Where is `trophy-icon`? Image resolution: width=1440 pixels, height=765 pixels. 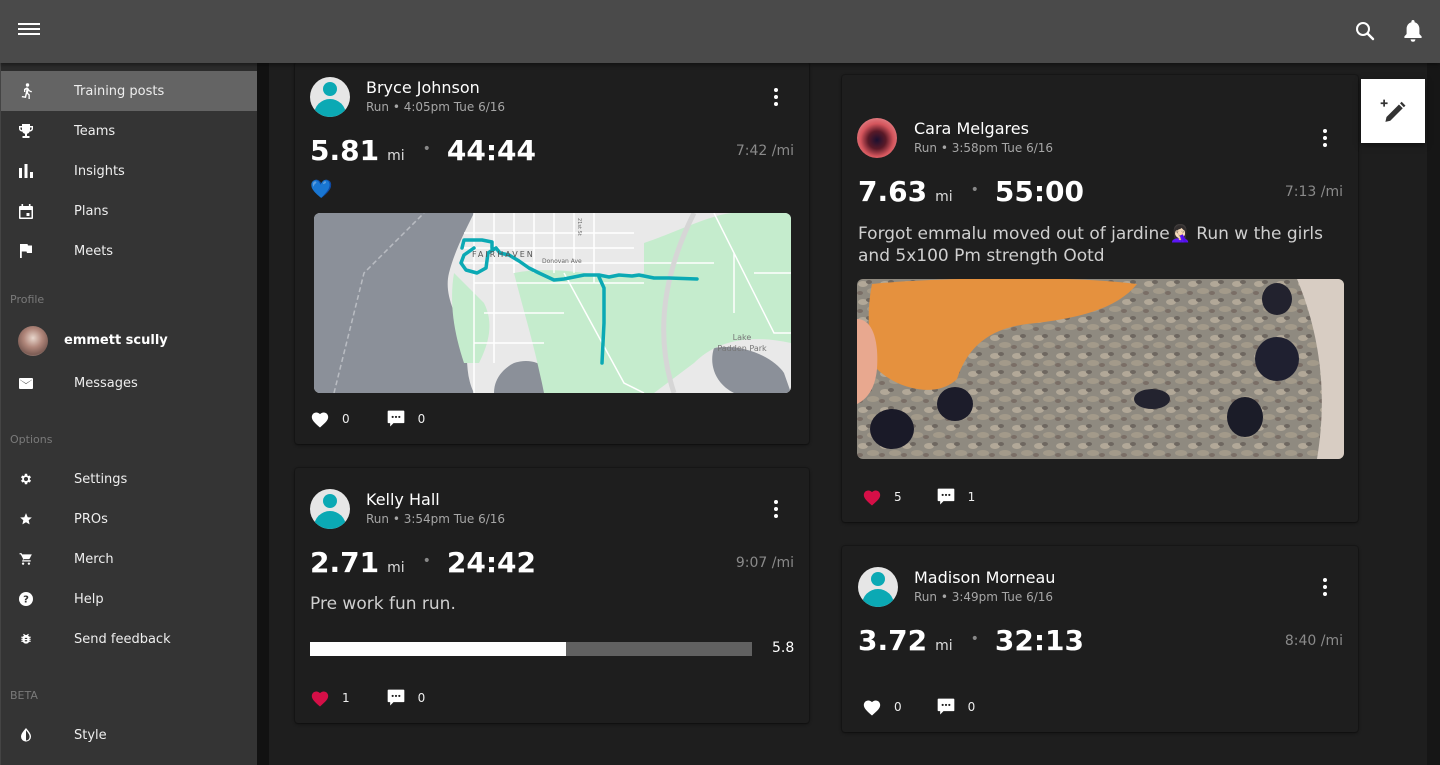 trophy-icon is located at coordinates (26, 131).